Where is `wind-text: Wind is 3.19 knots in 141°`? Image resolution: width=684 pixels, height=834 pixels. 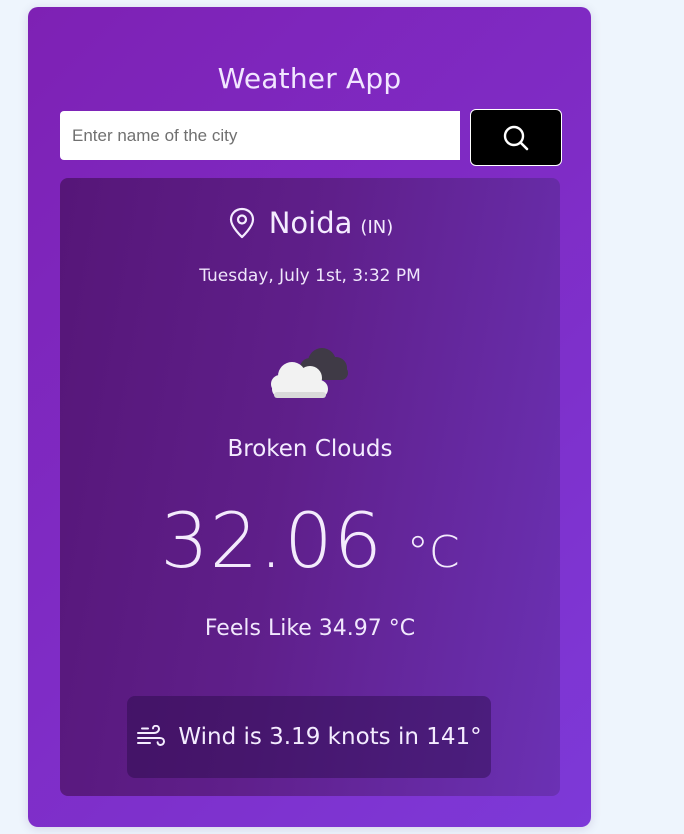
wind-text: Wind is 3.19 knots in 141° is located at coordinates (330, 737).